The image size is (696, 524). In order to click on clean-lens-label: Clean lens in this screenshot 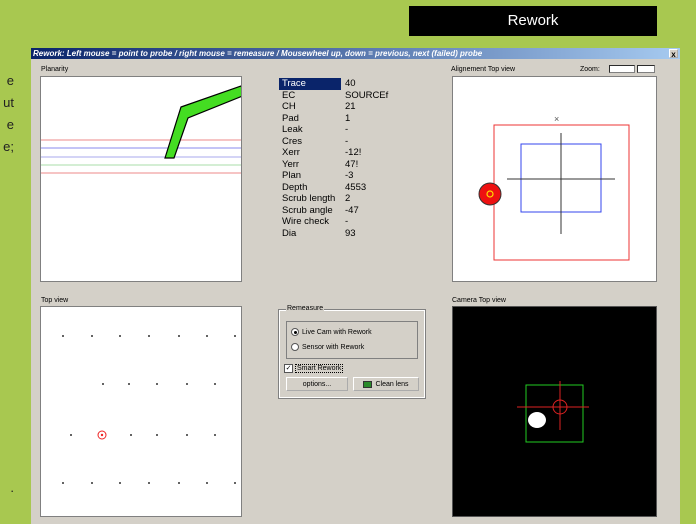, I will do `click(392, 384)`.